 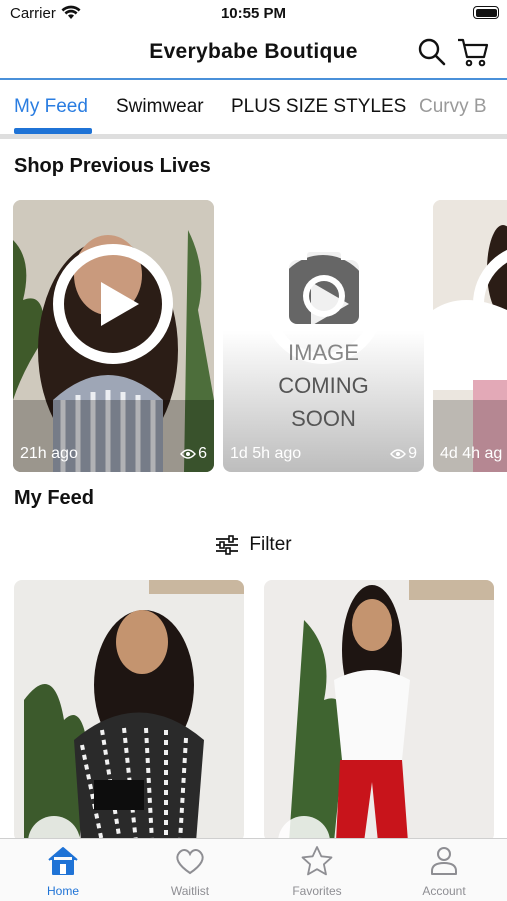 I want to click on placeholder-line: SOON, so click(x=323, y=418).